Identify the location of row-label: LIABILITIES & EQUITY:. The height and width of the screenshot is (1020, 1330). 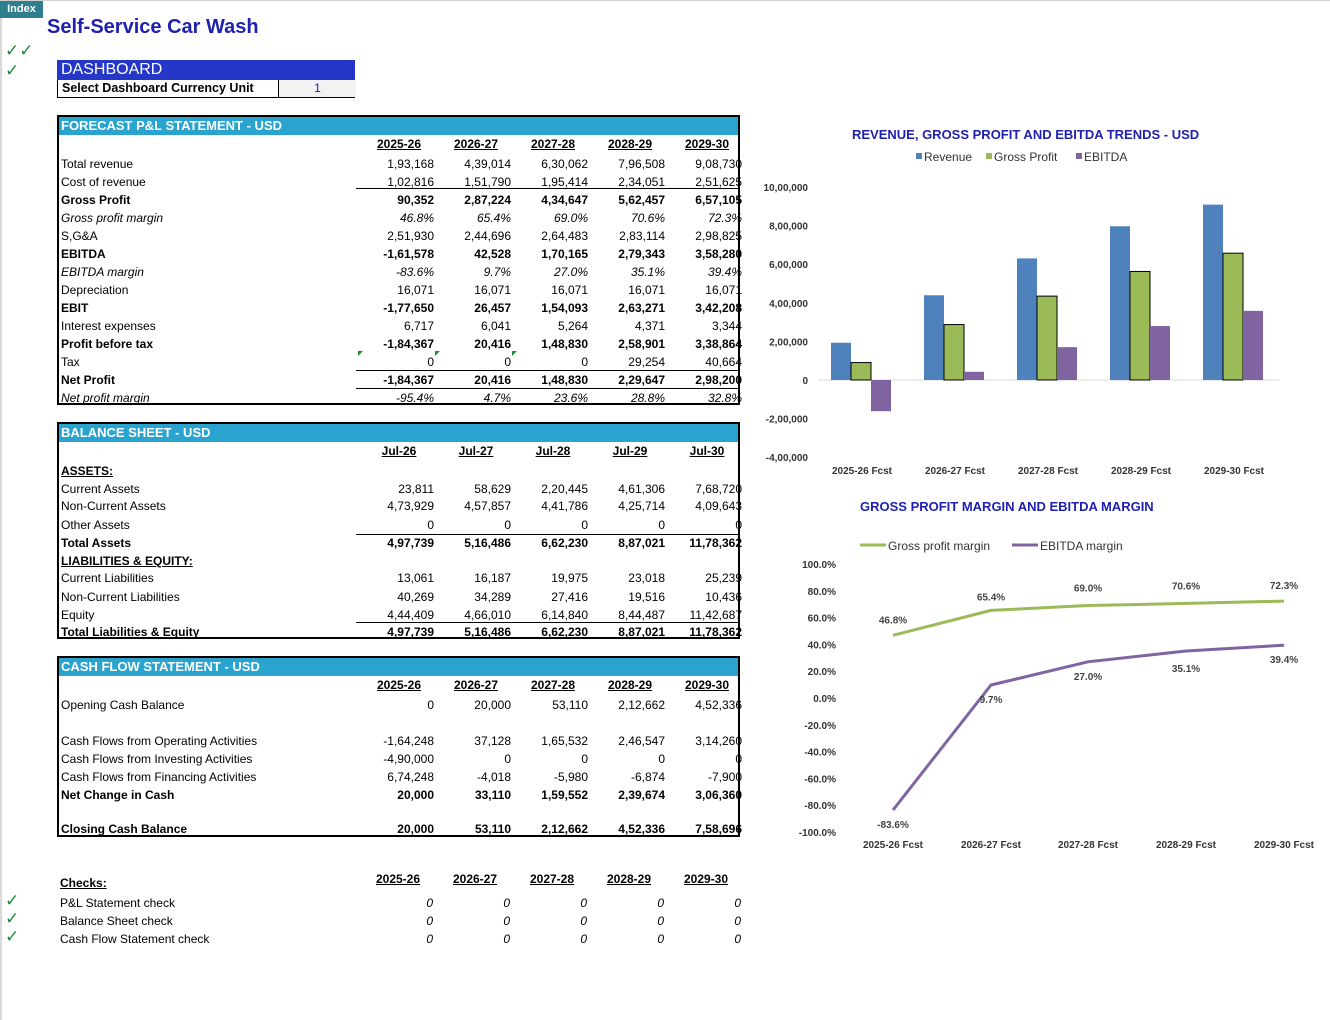
(127, 561).